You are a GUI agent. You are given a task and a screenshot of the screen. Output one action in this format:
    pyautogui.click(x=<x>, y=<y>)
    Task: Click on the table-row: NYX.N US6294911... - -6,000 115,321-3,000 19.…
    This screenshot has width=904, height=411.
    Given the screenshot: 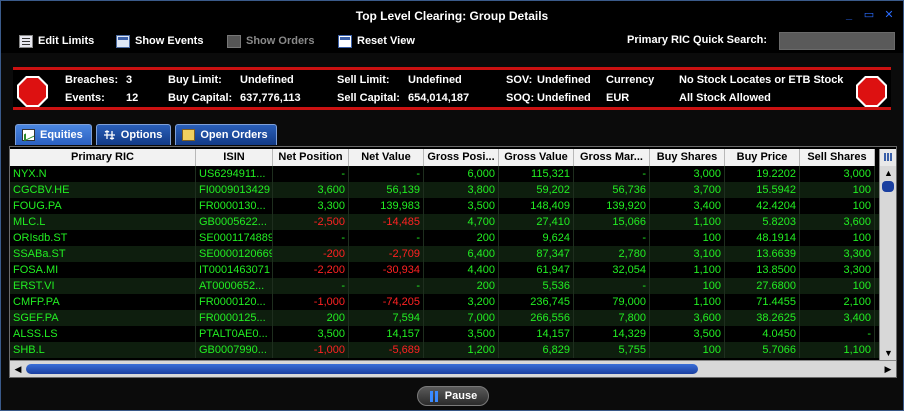 What is the action you would take?
    pyautogui.click(x=444, y=174)
    